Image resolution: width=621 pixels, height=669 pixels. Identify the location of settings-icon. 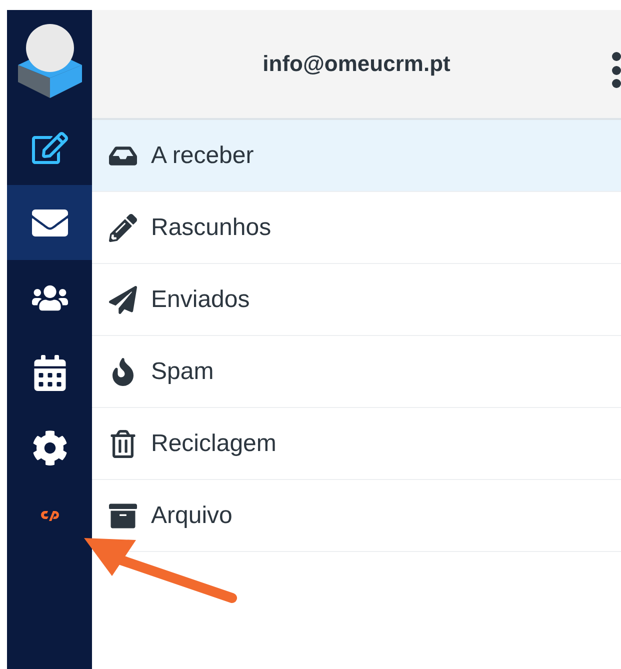
(50, 448).